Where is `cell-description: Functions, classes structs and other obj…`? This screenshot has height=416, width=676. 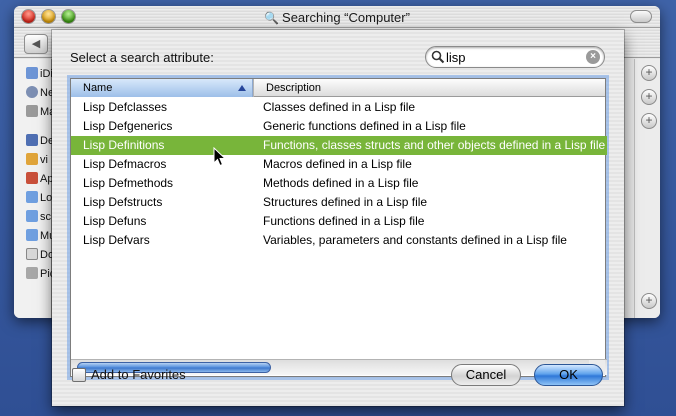 cell-description: Functions, classes structs and other obj… is located at coordinates (434, 145).